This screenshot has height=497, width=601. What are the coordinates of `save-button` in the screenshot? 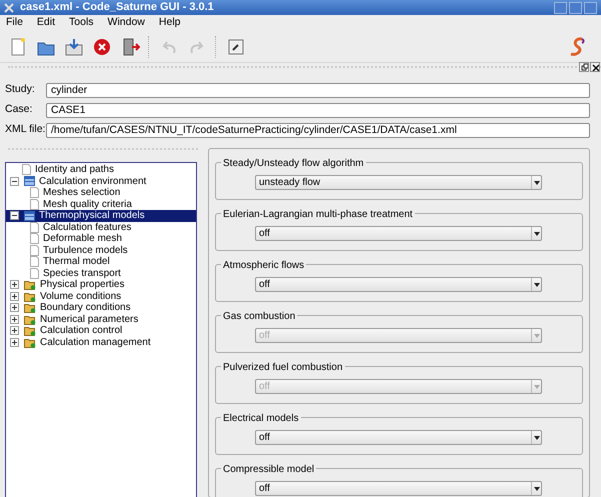 It's located at (74, 46).